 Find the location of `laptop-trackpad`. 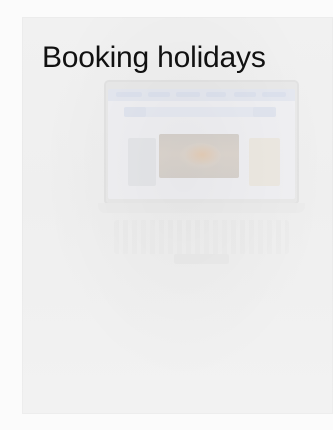

laptop-trackpad is located at coordinates (201, 259).